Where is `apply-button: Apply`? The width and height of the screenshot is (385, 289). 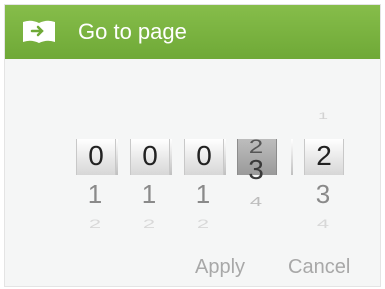
apply-button: Apply is located at coordinates (220, 267).